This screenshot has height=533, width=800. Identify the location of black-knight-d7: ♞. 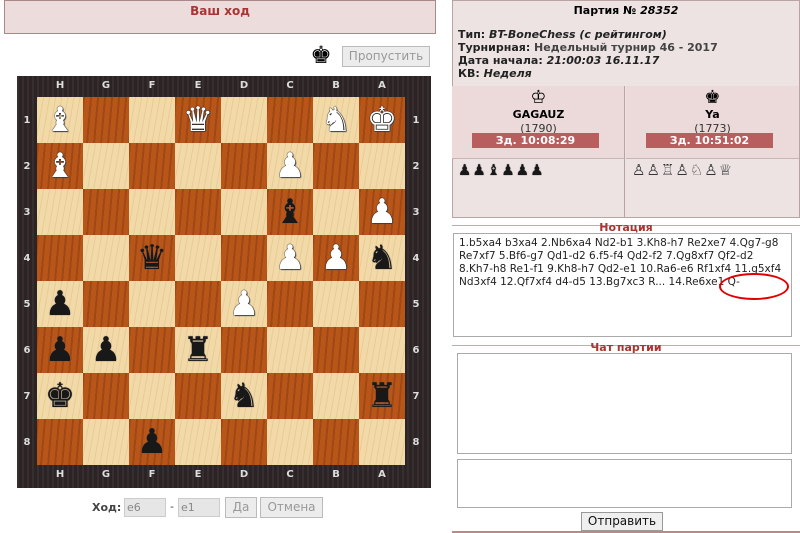
(244, 396).